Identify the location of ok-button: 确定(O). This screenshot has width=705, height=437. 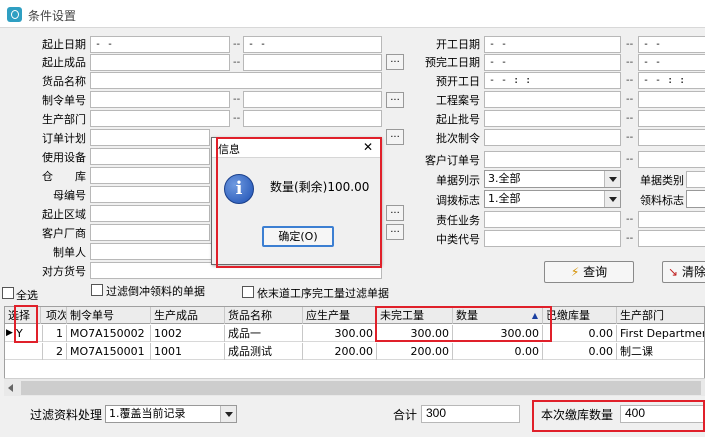
(298, 236).